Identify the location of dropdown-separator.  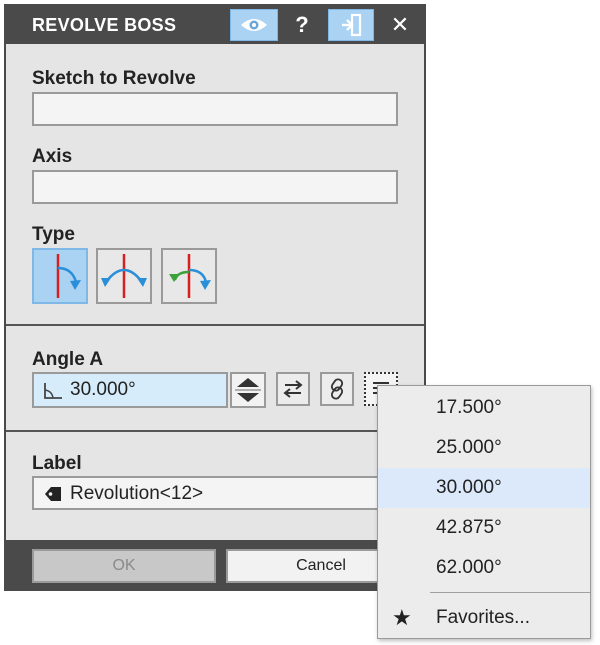
(510, 592).